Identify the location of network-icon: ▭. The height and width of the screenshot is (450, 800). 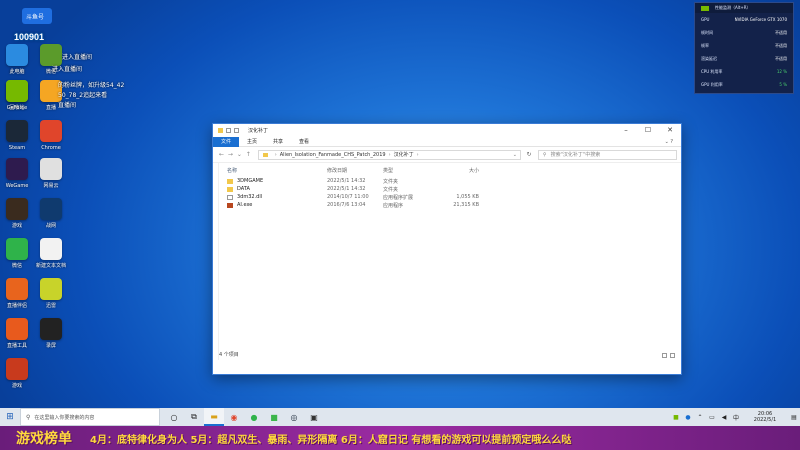
(712, 417).